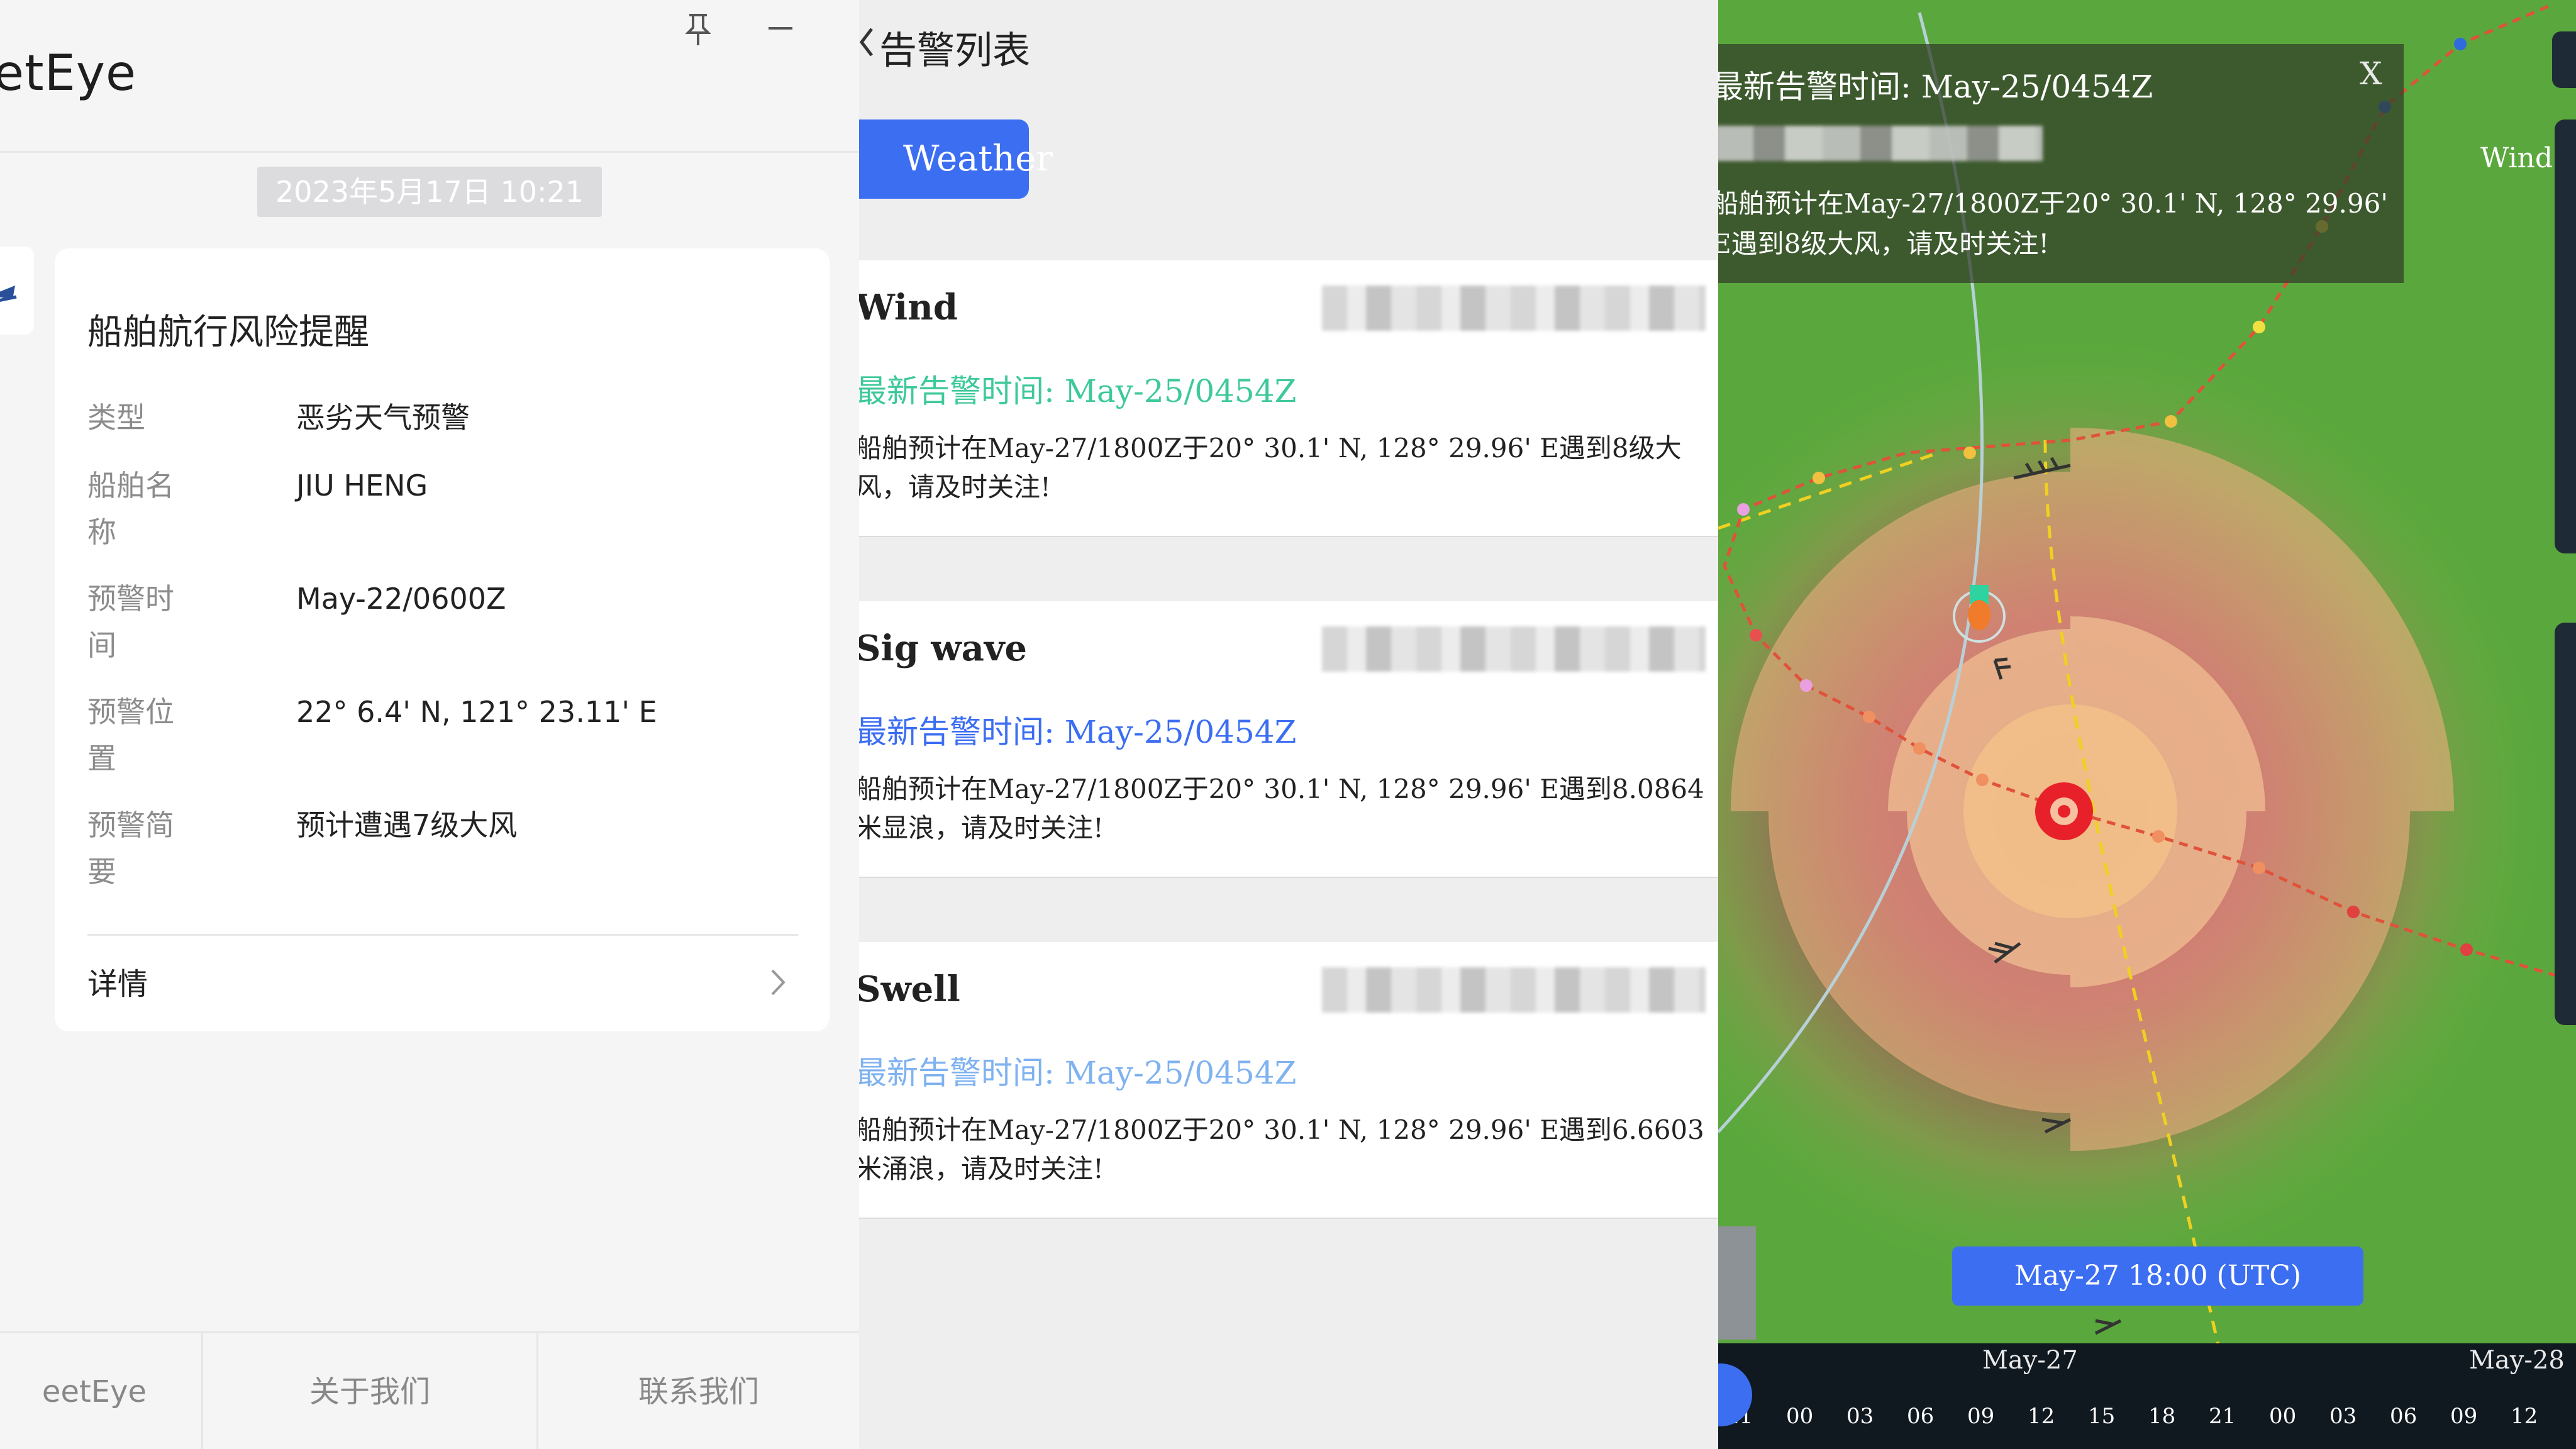 This screenshot has height=1449, width=2576. What do you see at coordinates (362, 485) in the screenshot?
I see `field-value: JIU HENG` at bounding box center [362, 485].